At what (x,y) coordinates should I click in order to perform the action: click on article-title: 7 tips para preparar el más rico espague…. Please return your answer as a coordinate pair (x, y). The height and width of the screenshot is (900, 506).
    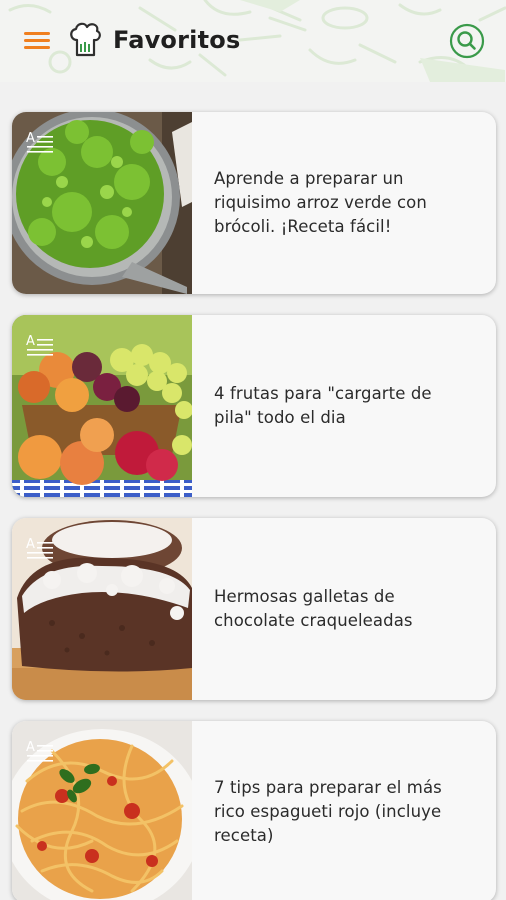
    Looking at the image, I should click on (344, 810).